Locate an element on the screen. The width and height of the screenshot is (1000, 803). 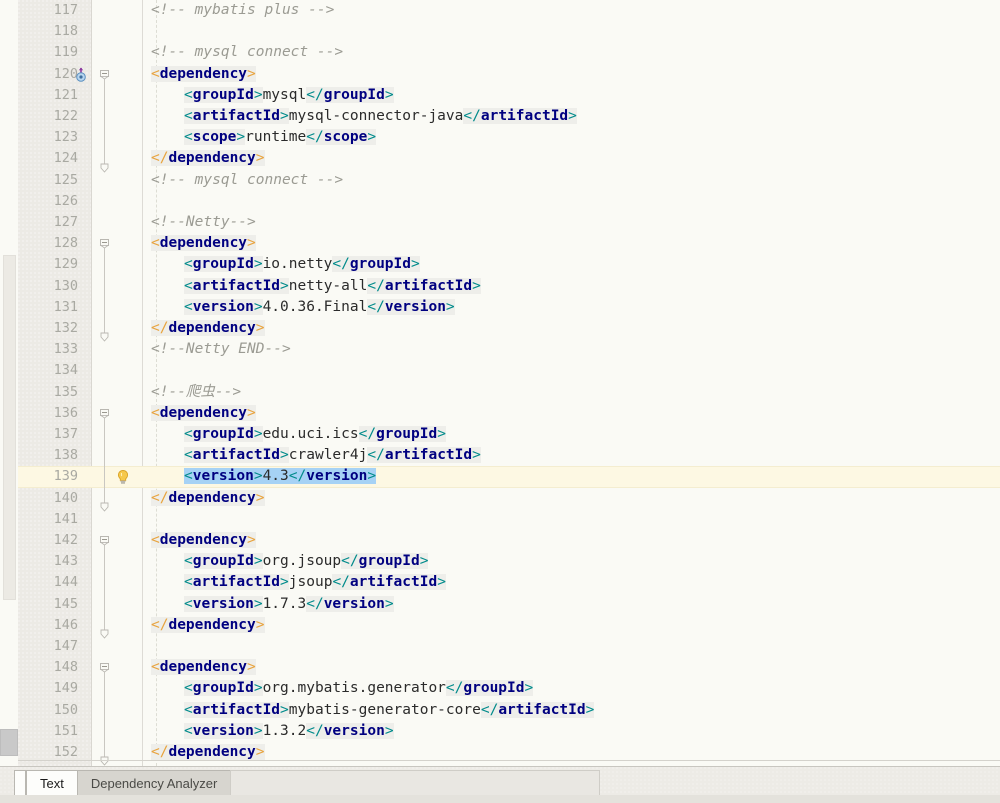
code-line: 117 <!-- mybatis plus --> is located at coordinates (509, 10).